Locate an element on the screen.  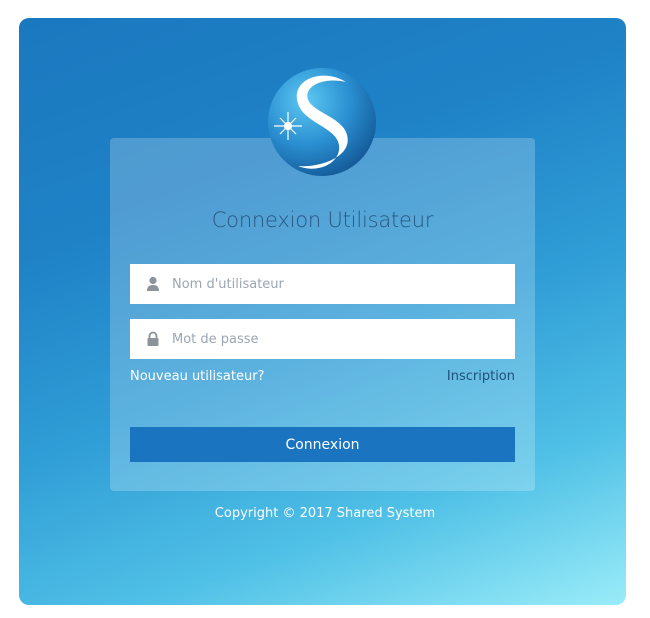
new-user-link: Nouveau utilisateur? is located at coordinates (197, 376).